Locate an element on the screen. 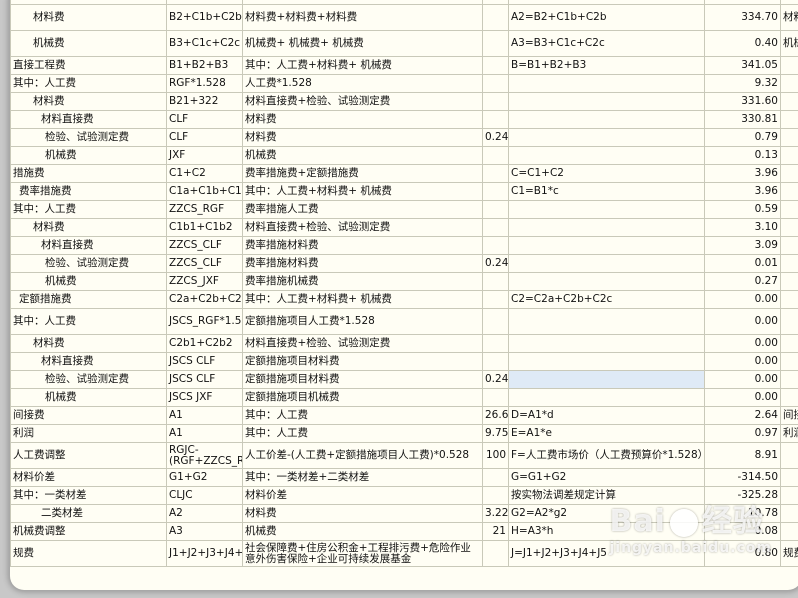 Image resolution: width=798 pixels, height=598 pixels. cell-name: 其中：人工费 is located at coordinates (88, 83).